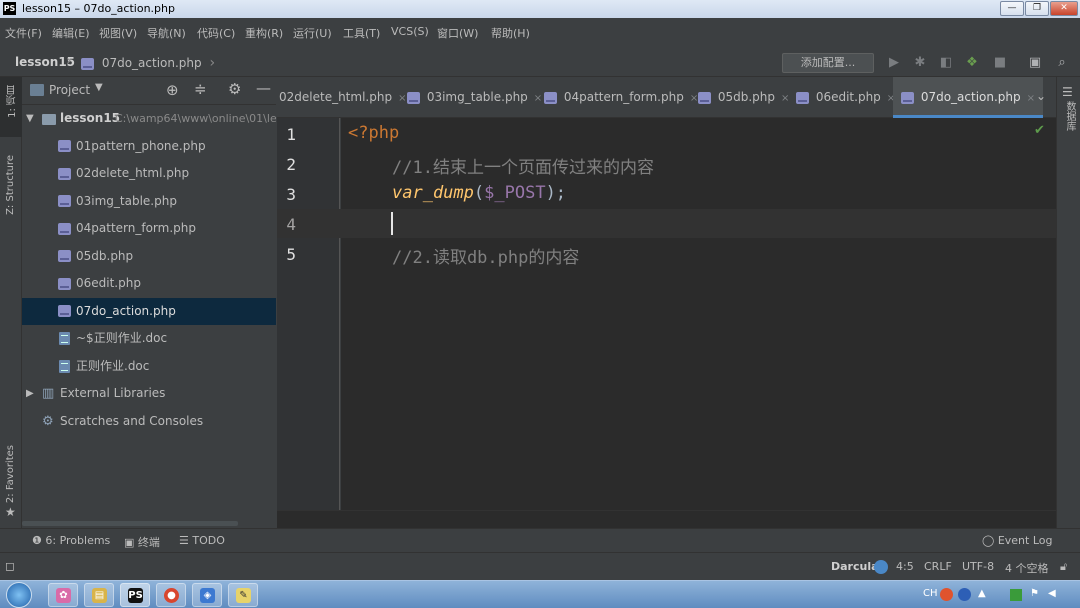 This screenshot has width=1080, height=608. Describe the element at coordinates (457, 33) in the screenshot. I see `menu-window: 窗口(W)` at that location.